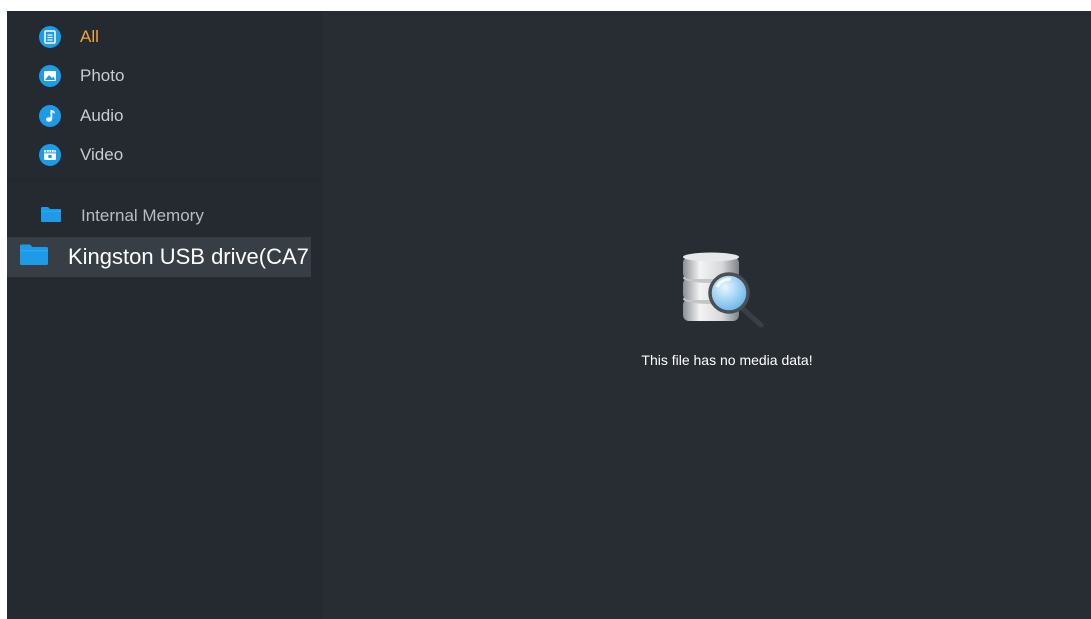  I want to click on music-note-icon, so click(50, 116).